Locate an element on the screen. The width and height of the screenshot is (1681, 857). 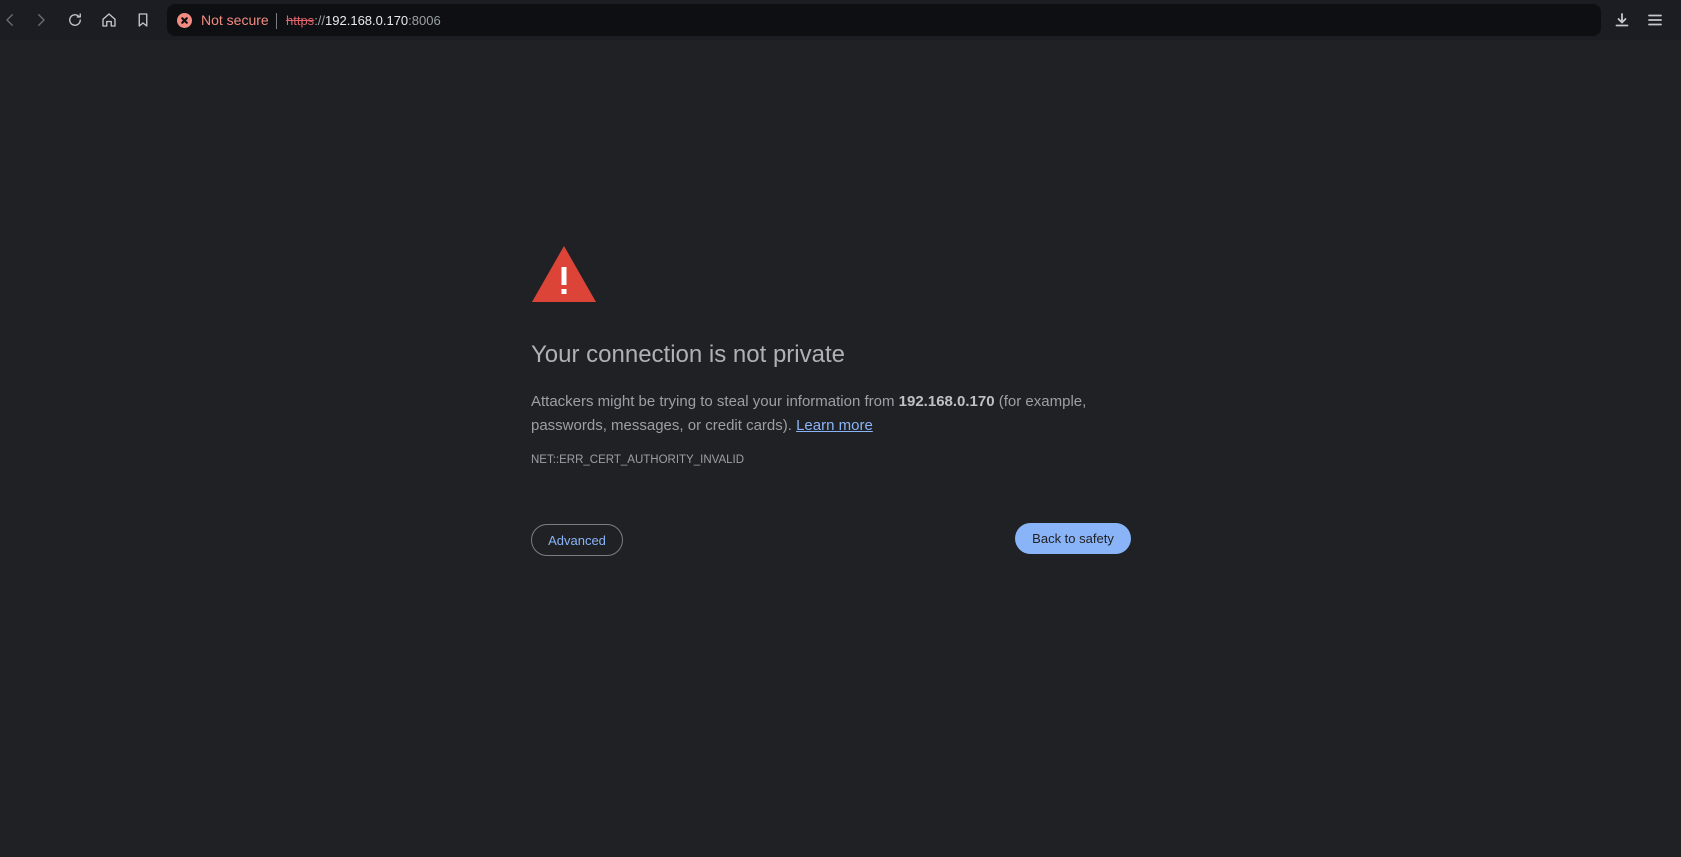
url-text: https://192.168.0.170:8006 is located at coordinates (363, 20).